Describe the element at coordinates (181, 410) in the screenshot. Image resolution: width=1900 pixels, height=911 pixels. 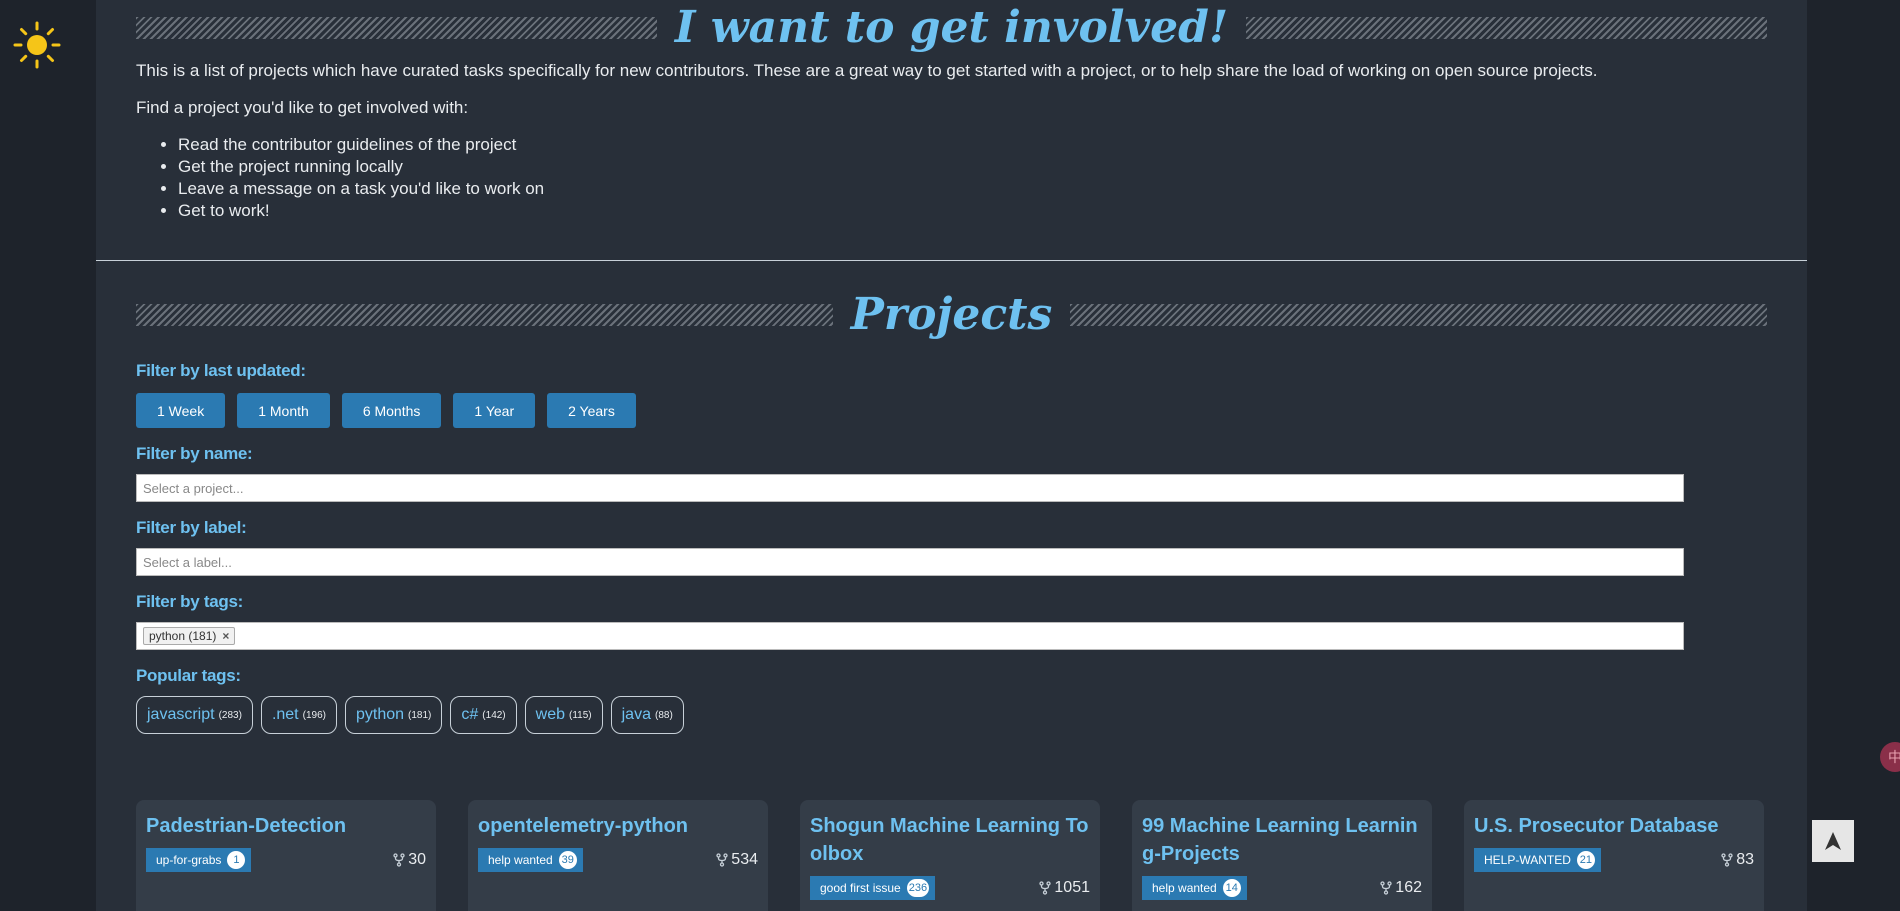
I see `filter-1-week-button: 1 Week` at that location.